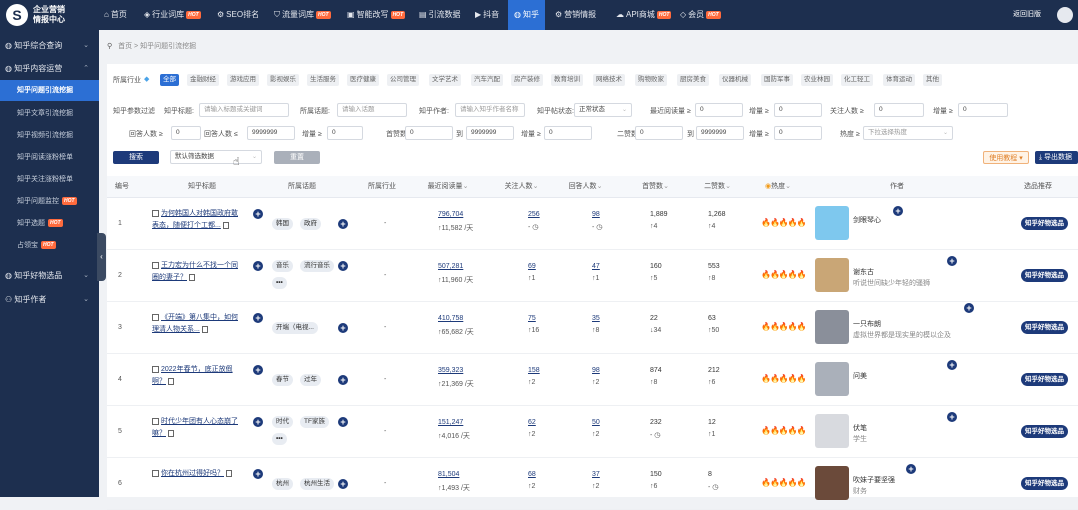 The image size is (1078, 510). Describe the element at coordinates (49, 223) in the screenshot. I see `sidebar-item-6: 知乎选题 HOT` at that location.